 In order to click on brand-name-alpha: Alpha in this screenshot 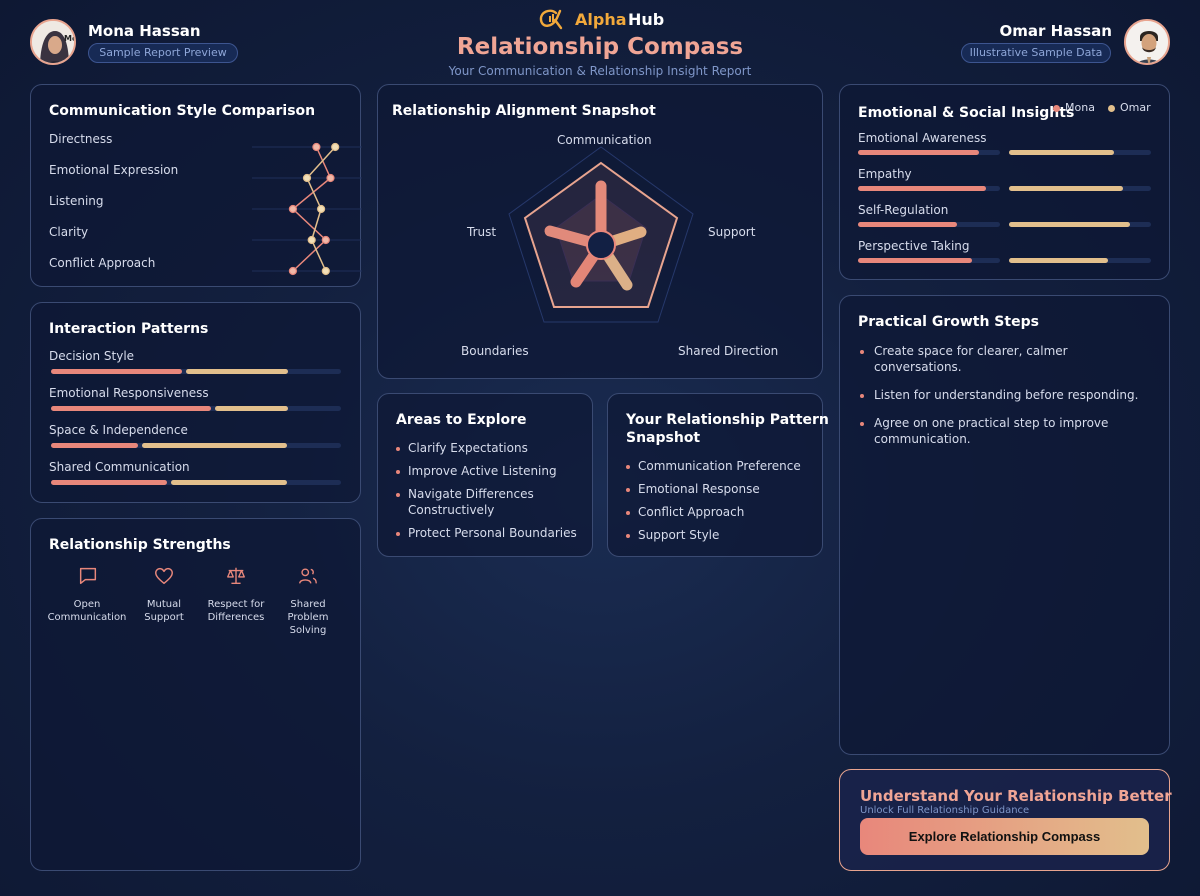, I will do `click(601, 19)`.